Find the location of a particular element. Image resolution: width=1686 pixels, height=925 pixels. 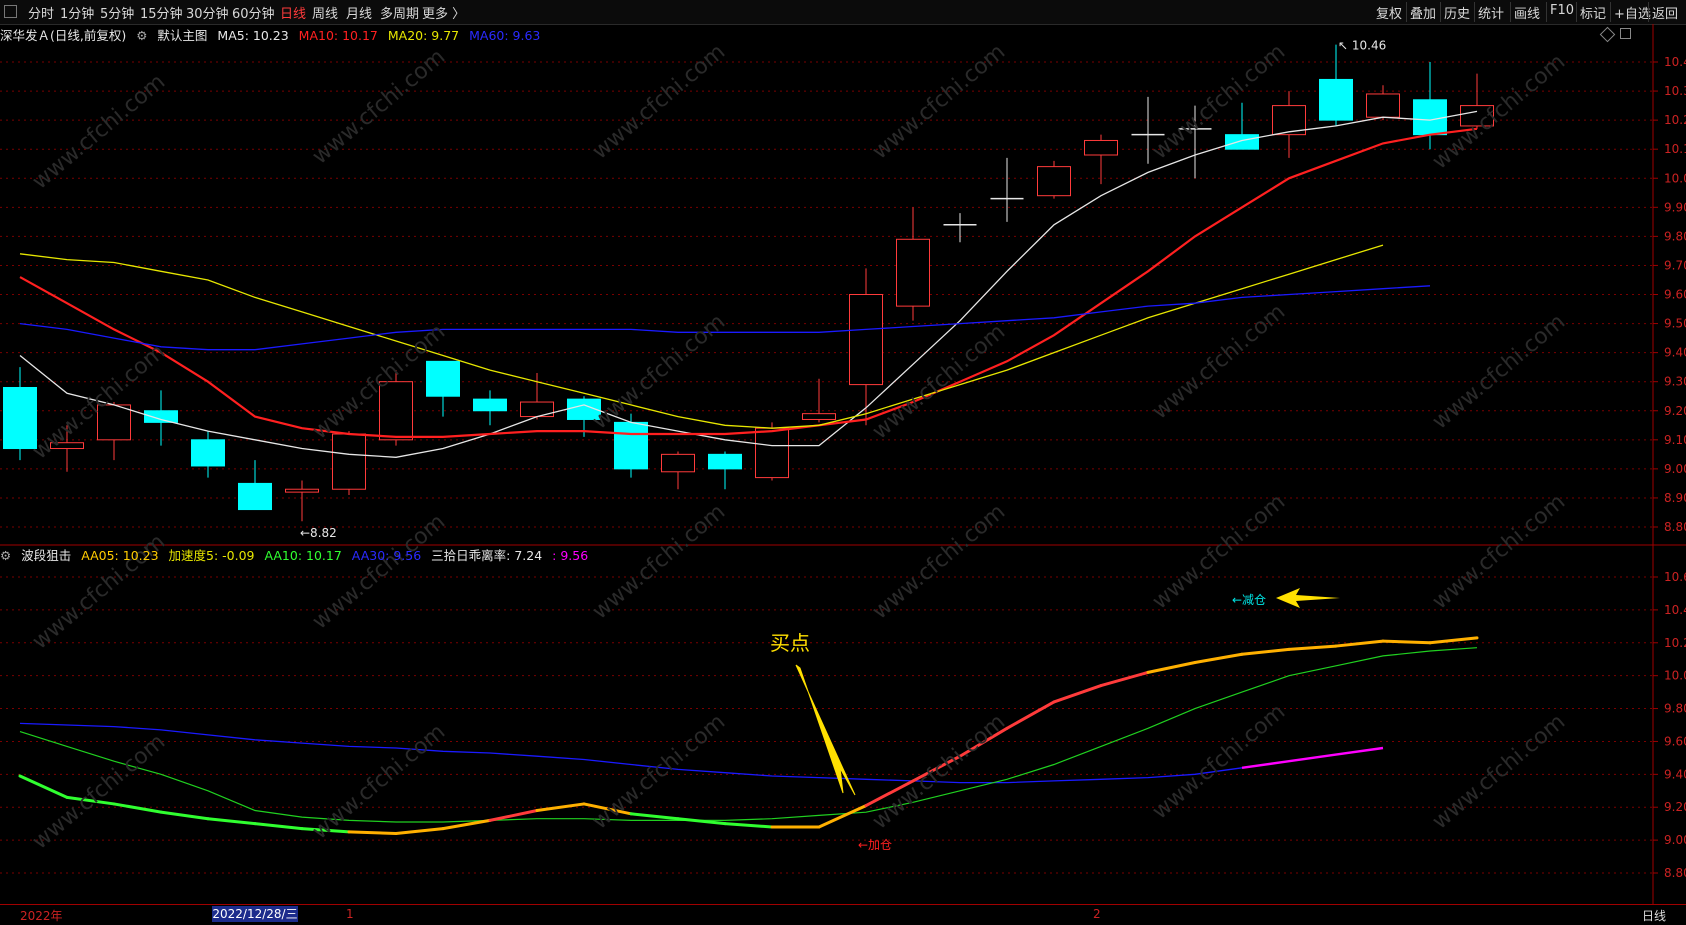

price-tick-label: 9.30 is located at coordinates (1675, 382).